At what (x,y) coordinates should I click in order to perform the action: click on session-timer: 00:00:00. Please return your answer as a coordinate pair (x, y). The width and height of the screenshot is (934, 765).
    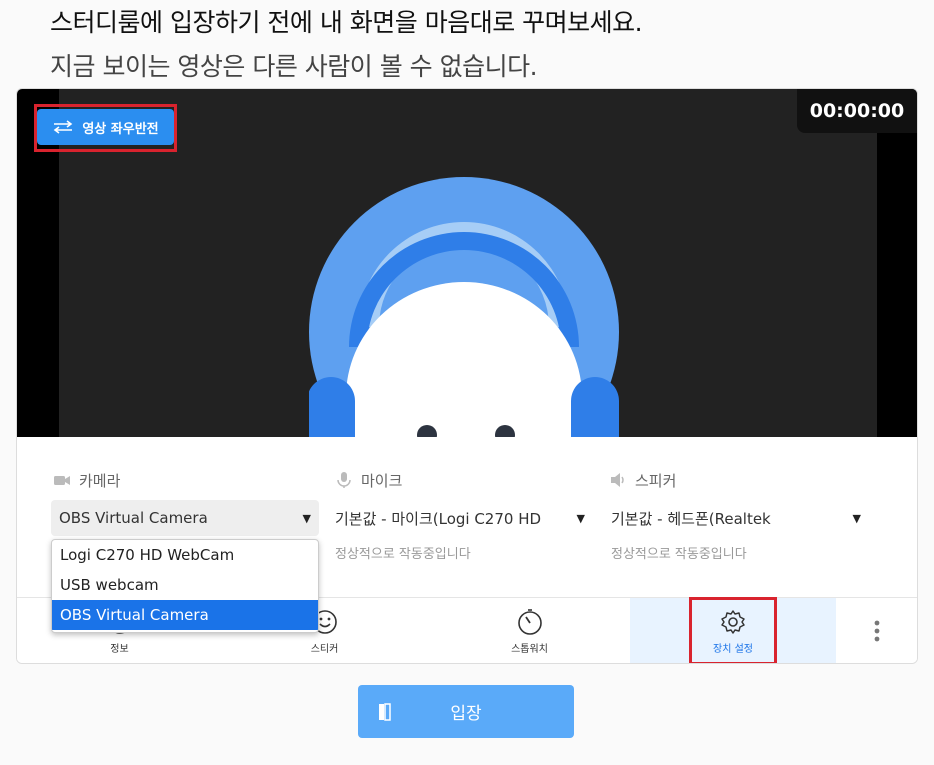
    Looking at the image, I should click on (857, 111).